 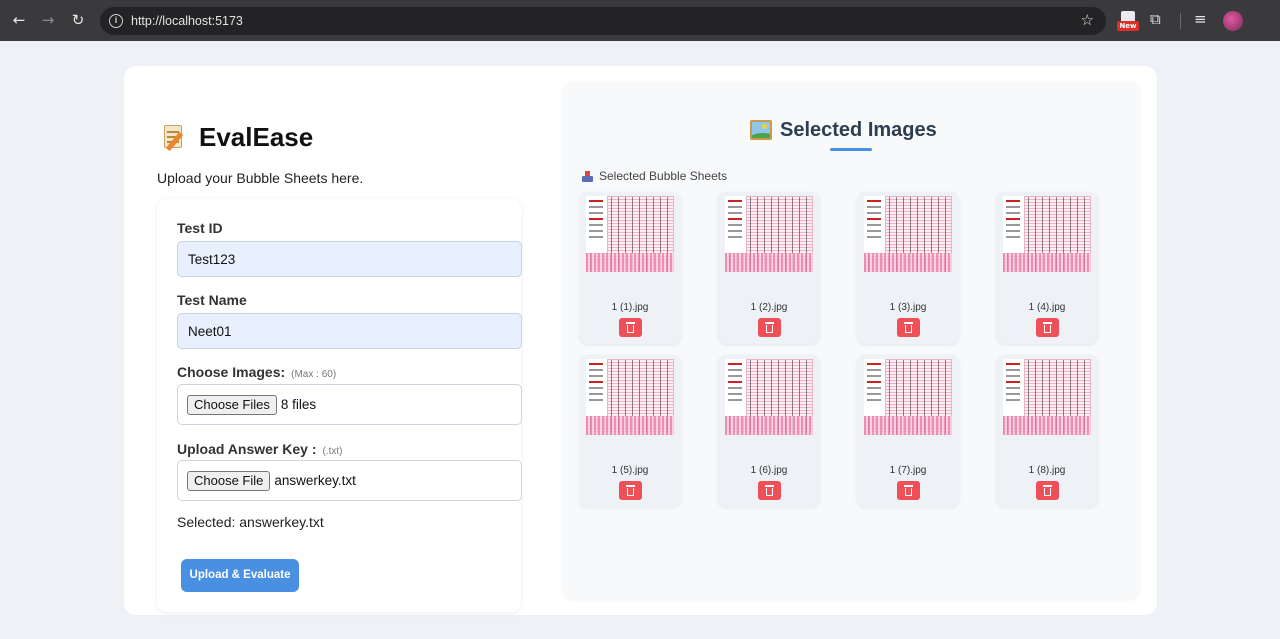 What do you see at coordinates (298, 404) in the screenshot?
I see `images-file-status: 8 files` at bounding box center [298, 404].